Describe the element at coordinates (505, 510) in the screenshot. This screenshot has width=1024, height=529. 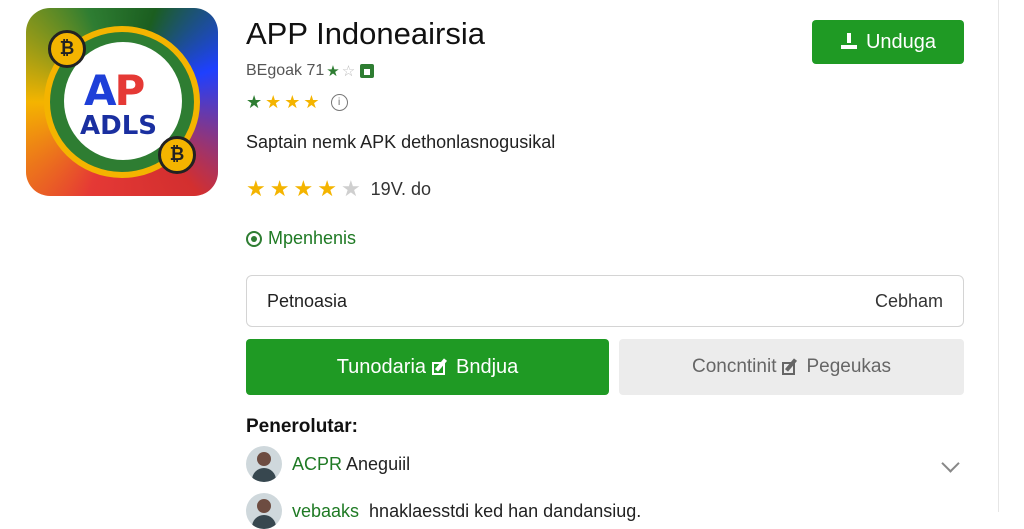
I see `review-text: hnaklaesstdi ked han dandansiug.` at that location.